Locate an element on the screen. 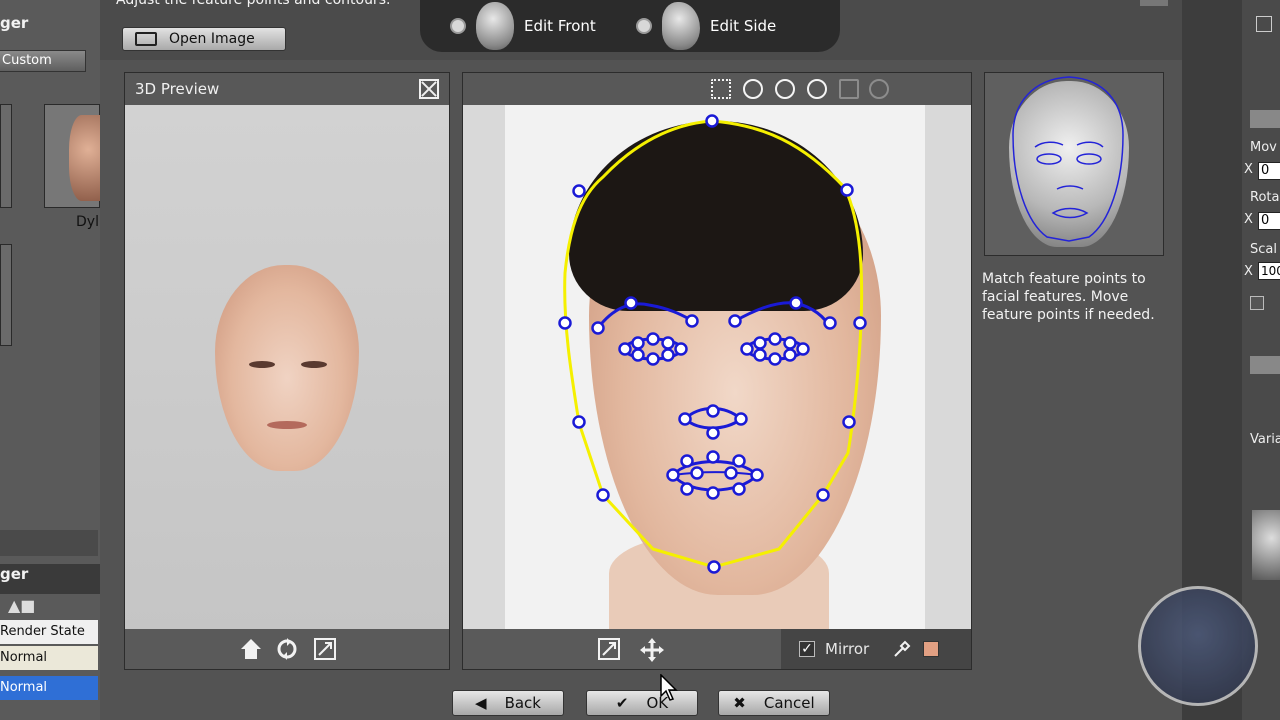  custom-button: Custom is located at coordinates (43, 61).